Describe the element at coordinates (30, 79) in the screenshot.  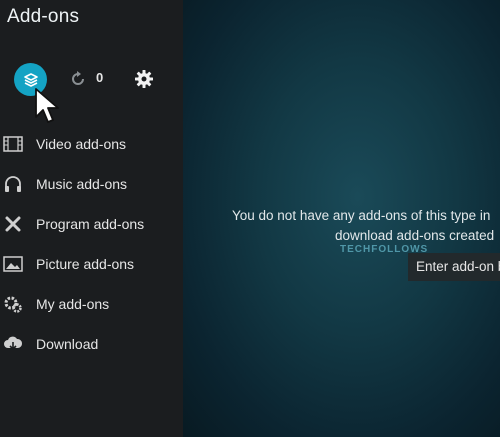
I see `open-box-icon` at that location.